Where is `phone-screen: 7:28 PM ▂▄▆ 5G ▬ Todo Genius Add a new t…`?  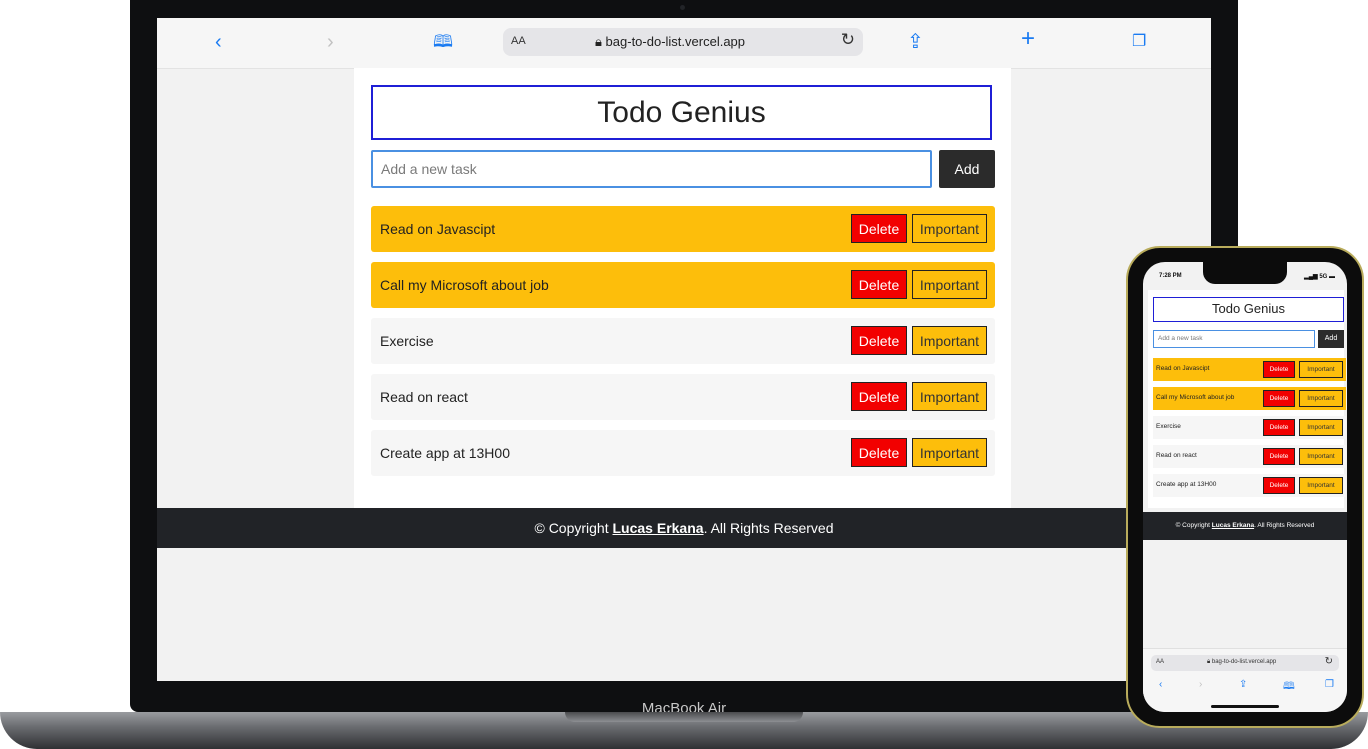 phone-screen: 7:28 PM ▂▄▆ 5G ▬ Todo Genius Add a new t… is located at coordinates (1245, 487).